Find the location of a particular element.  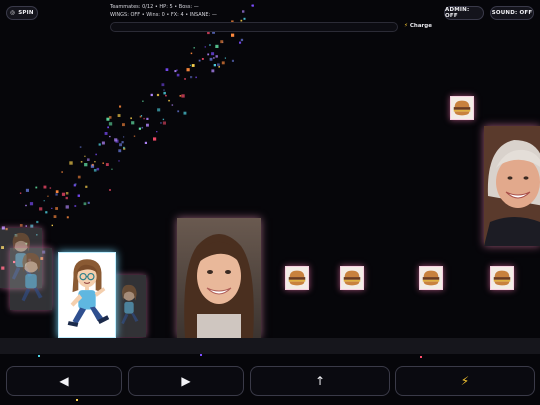

stats-line-teammates: Teammates: 0/12 • HP: 5 • Boss: — is located at coordinates (154, 7).